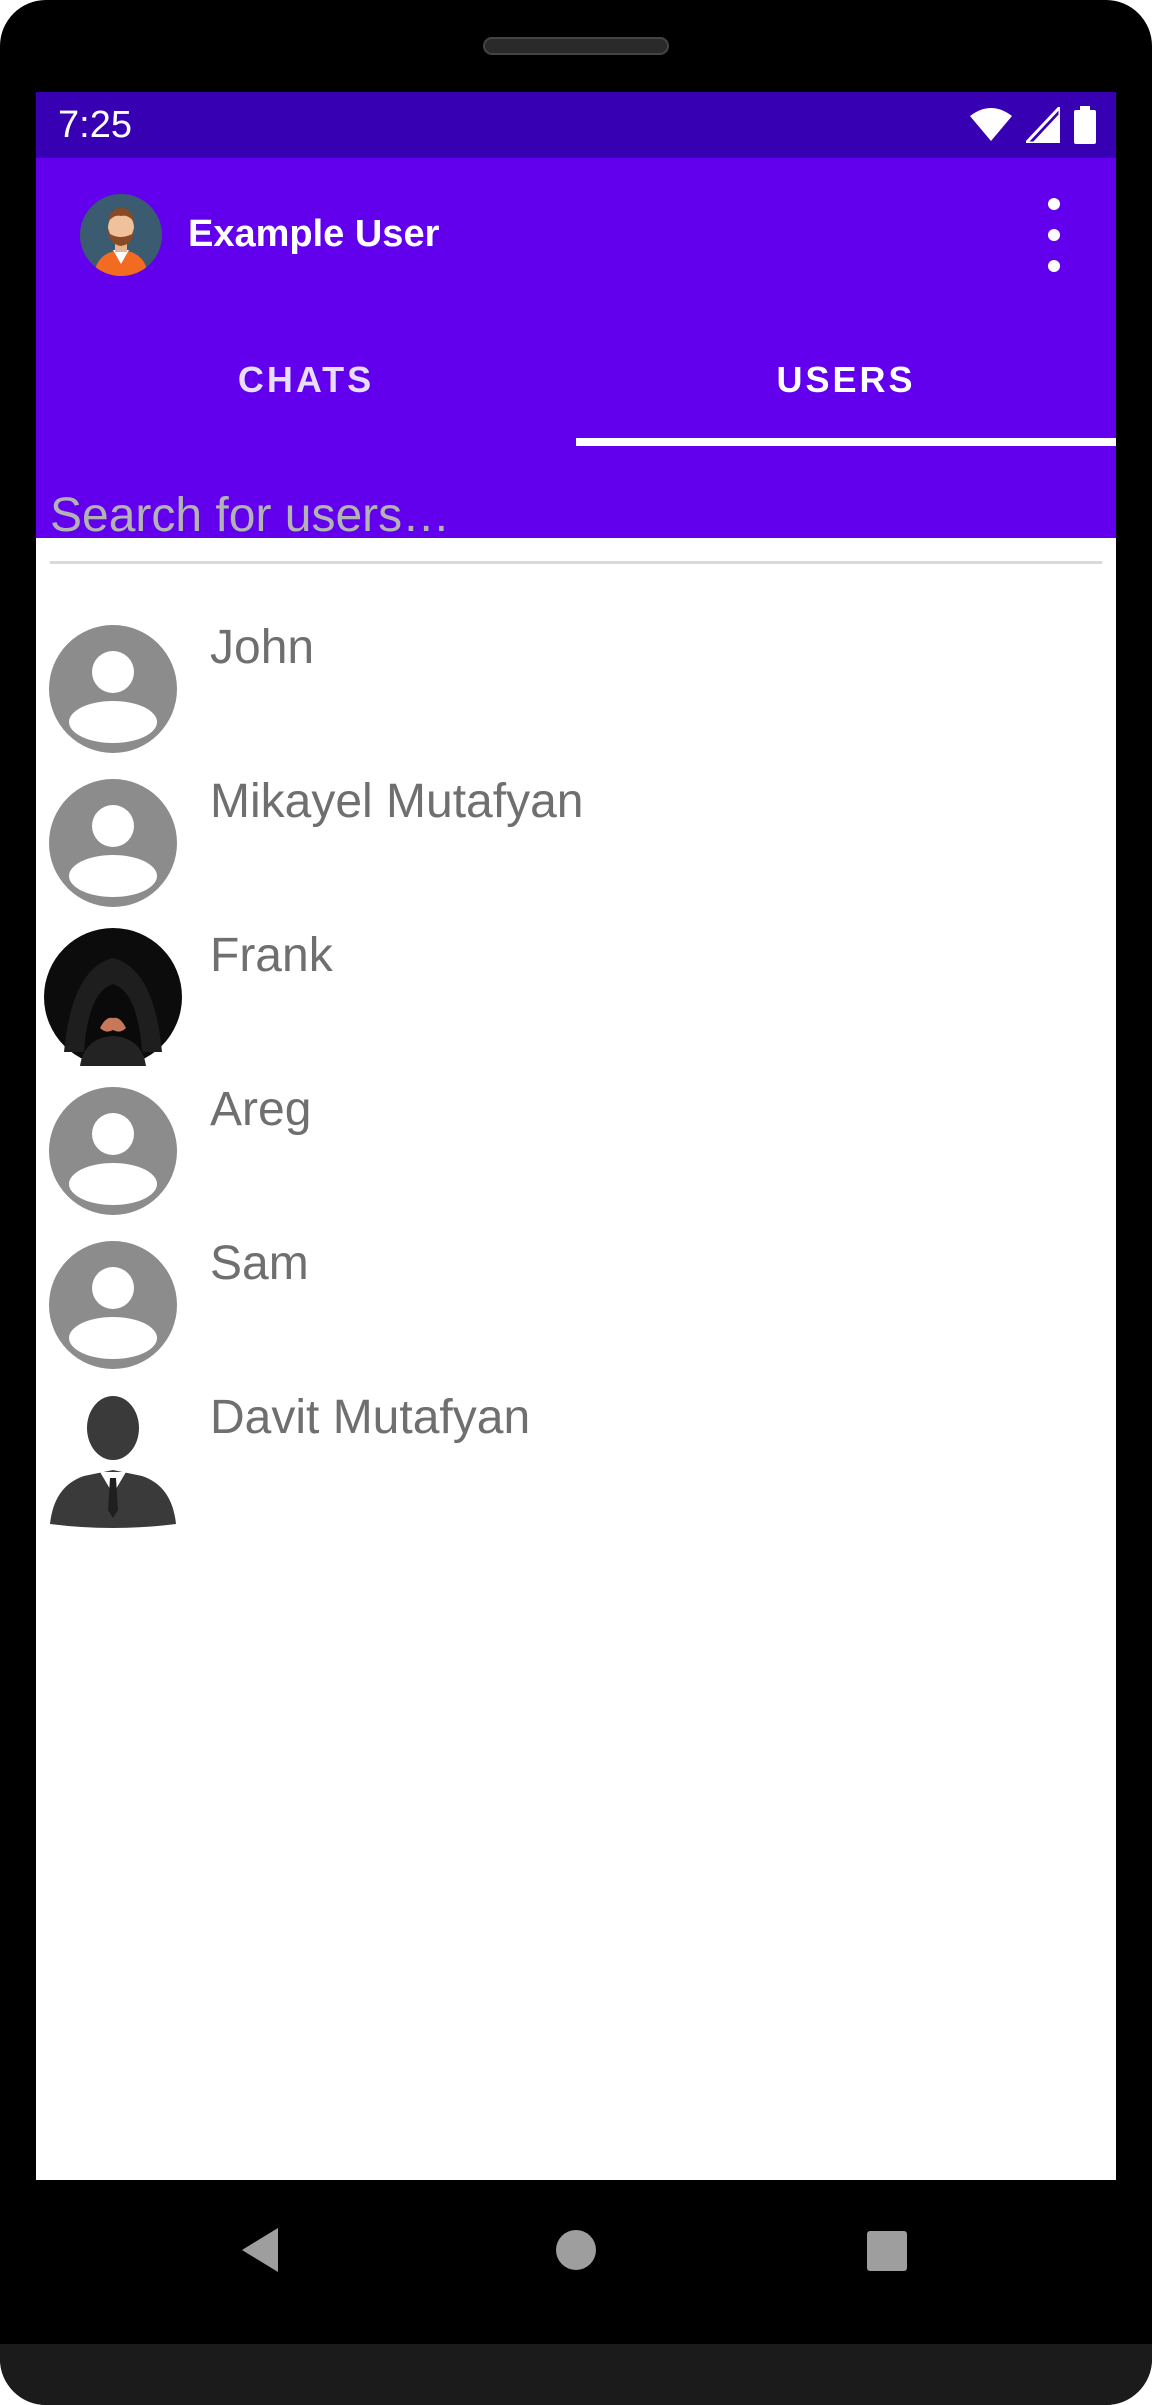 The width and height of the screenshot is (1152, 2405). Describe the element at coordinates (1043, 125) in the screenshot. I see `cell-signal-icon` at that location.